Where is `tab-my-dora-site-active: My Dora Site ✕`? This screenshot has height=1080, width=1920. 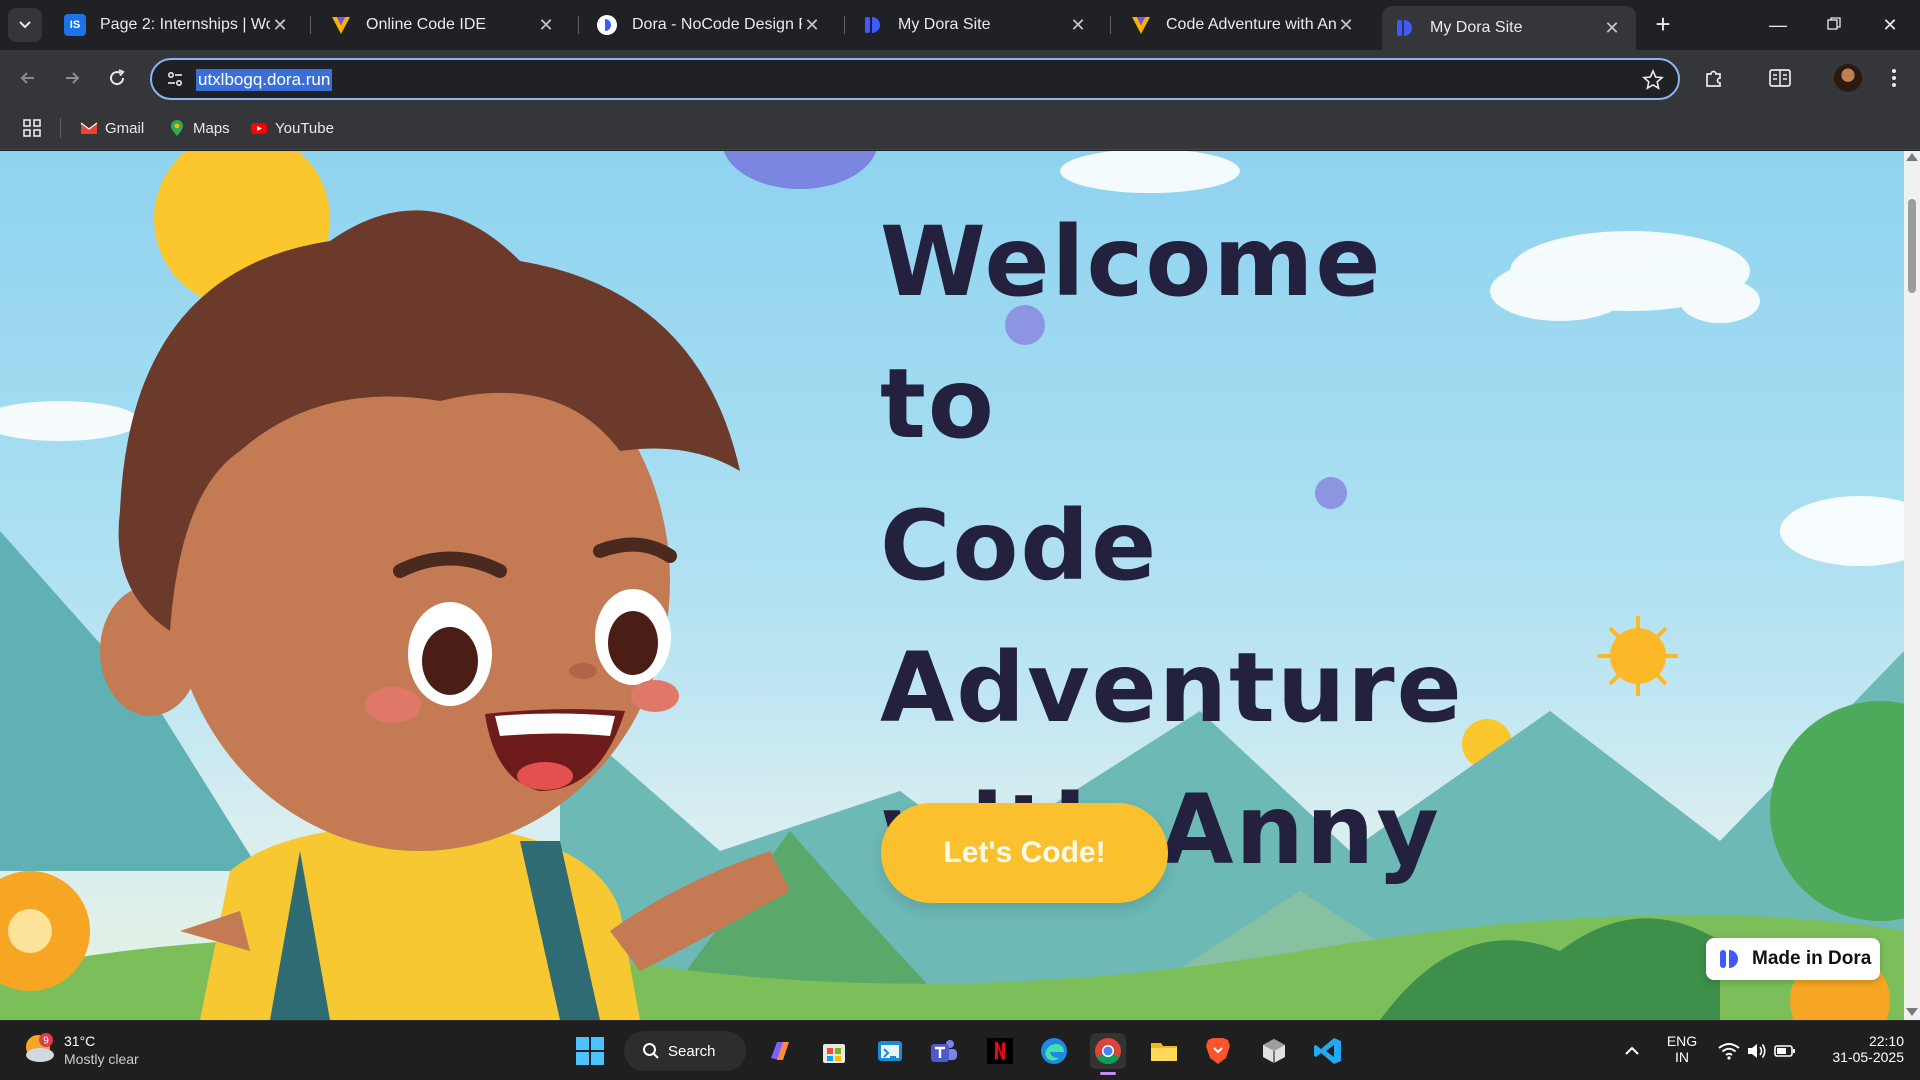 tab-my-dora-site-active: My Dora Site ✕ is located at coordinates (1509, 28).